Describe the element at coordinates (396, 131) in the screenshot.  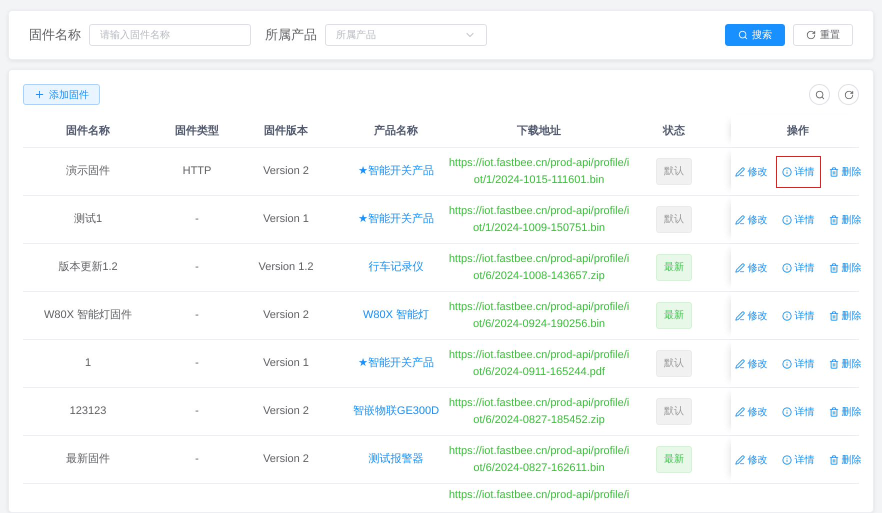
I see `column-header: 产品名称` at that location.